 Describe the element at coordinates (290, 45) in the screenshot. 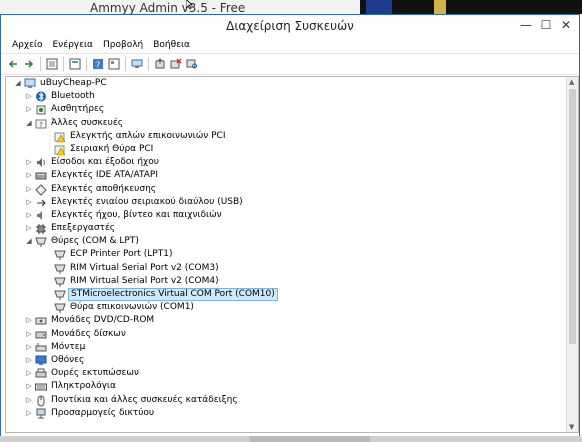

I see `menu-bar: Αρχείο Ενέργεια Προβολή Βοήθεια` at that location.